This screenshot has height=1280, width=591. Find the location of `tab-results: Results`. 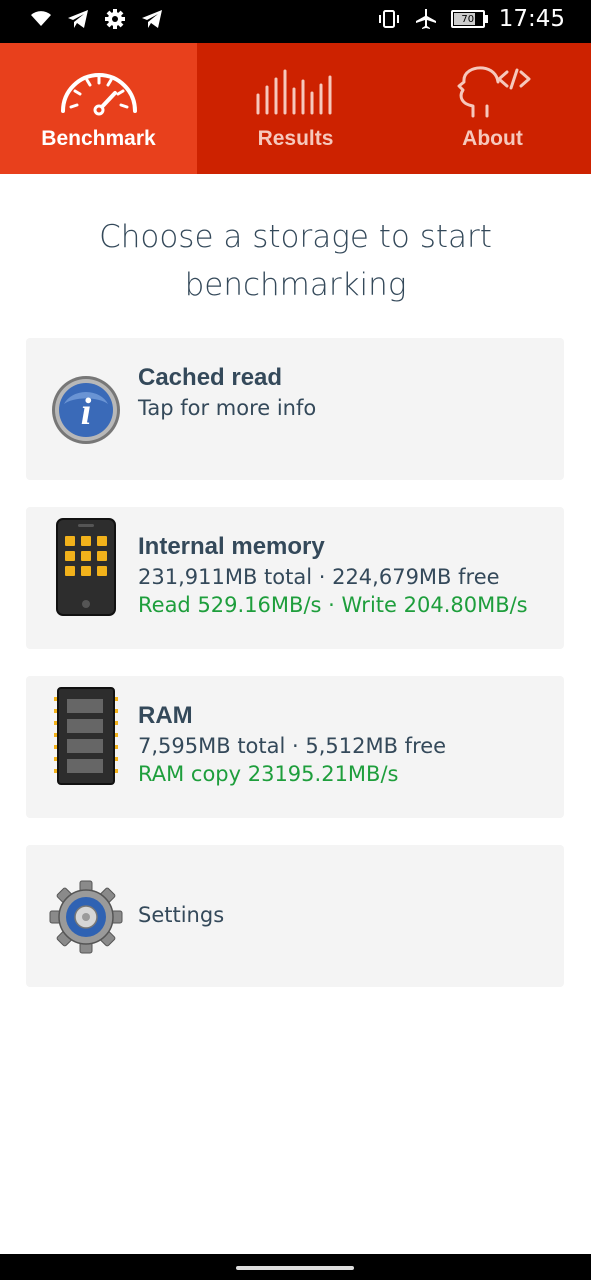

tab-results: Results is located at coordinates (295, 108).